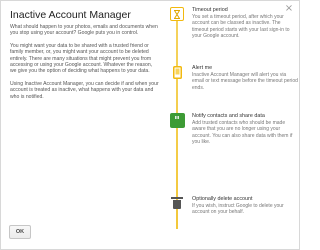 Image resolution: width=320 pixels, height=250 pixels. Describe the element at coordinates (177, 14) in the screenshot. I see `hourglass-icon` at that location.